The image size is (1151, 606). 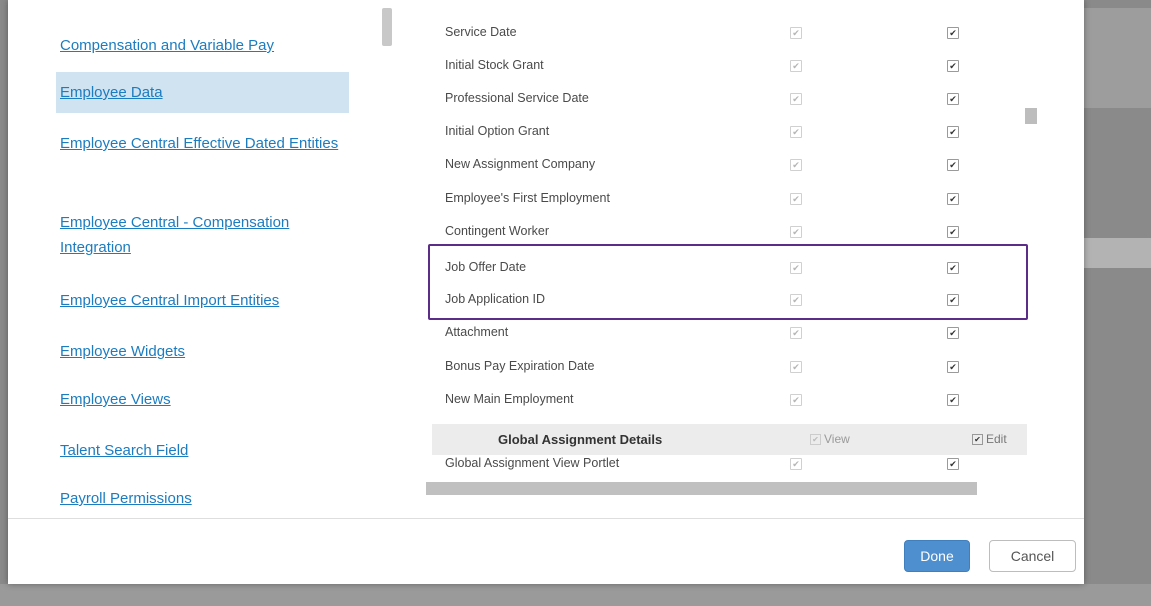 I want to click on nav-item-employee-widgets: Employee Widgets, so click(x=205, y=351).